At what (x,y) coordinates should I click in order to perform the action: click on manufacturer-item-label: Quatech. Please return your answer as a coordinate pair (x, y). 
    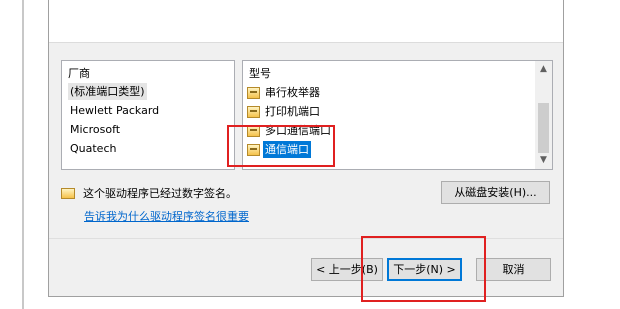
    Looking at the image, I should click on (93, 148).